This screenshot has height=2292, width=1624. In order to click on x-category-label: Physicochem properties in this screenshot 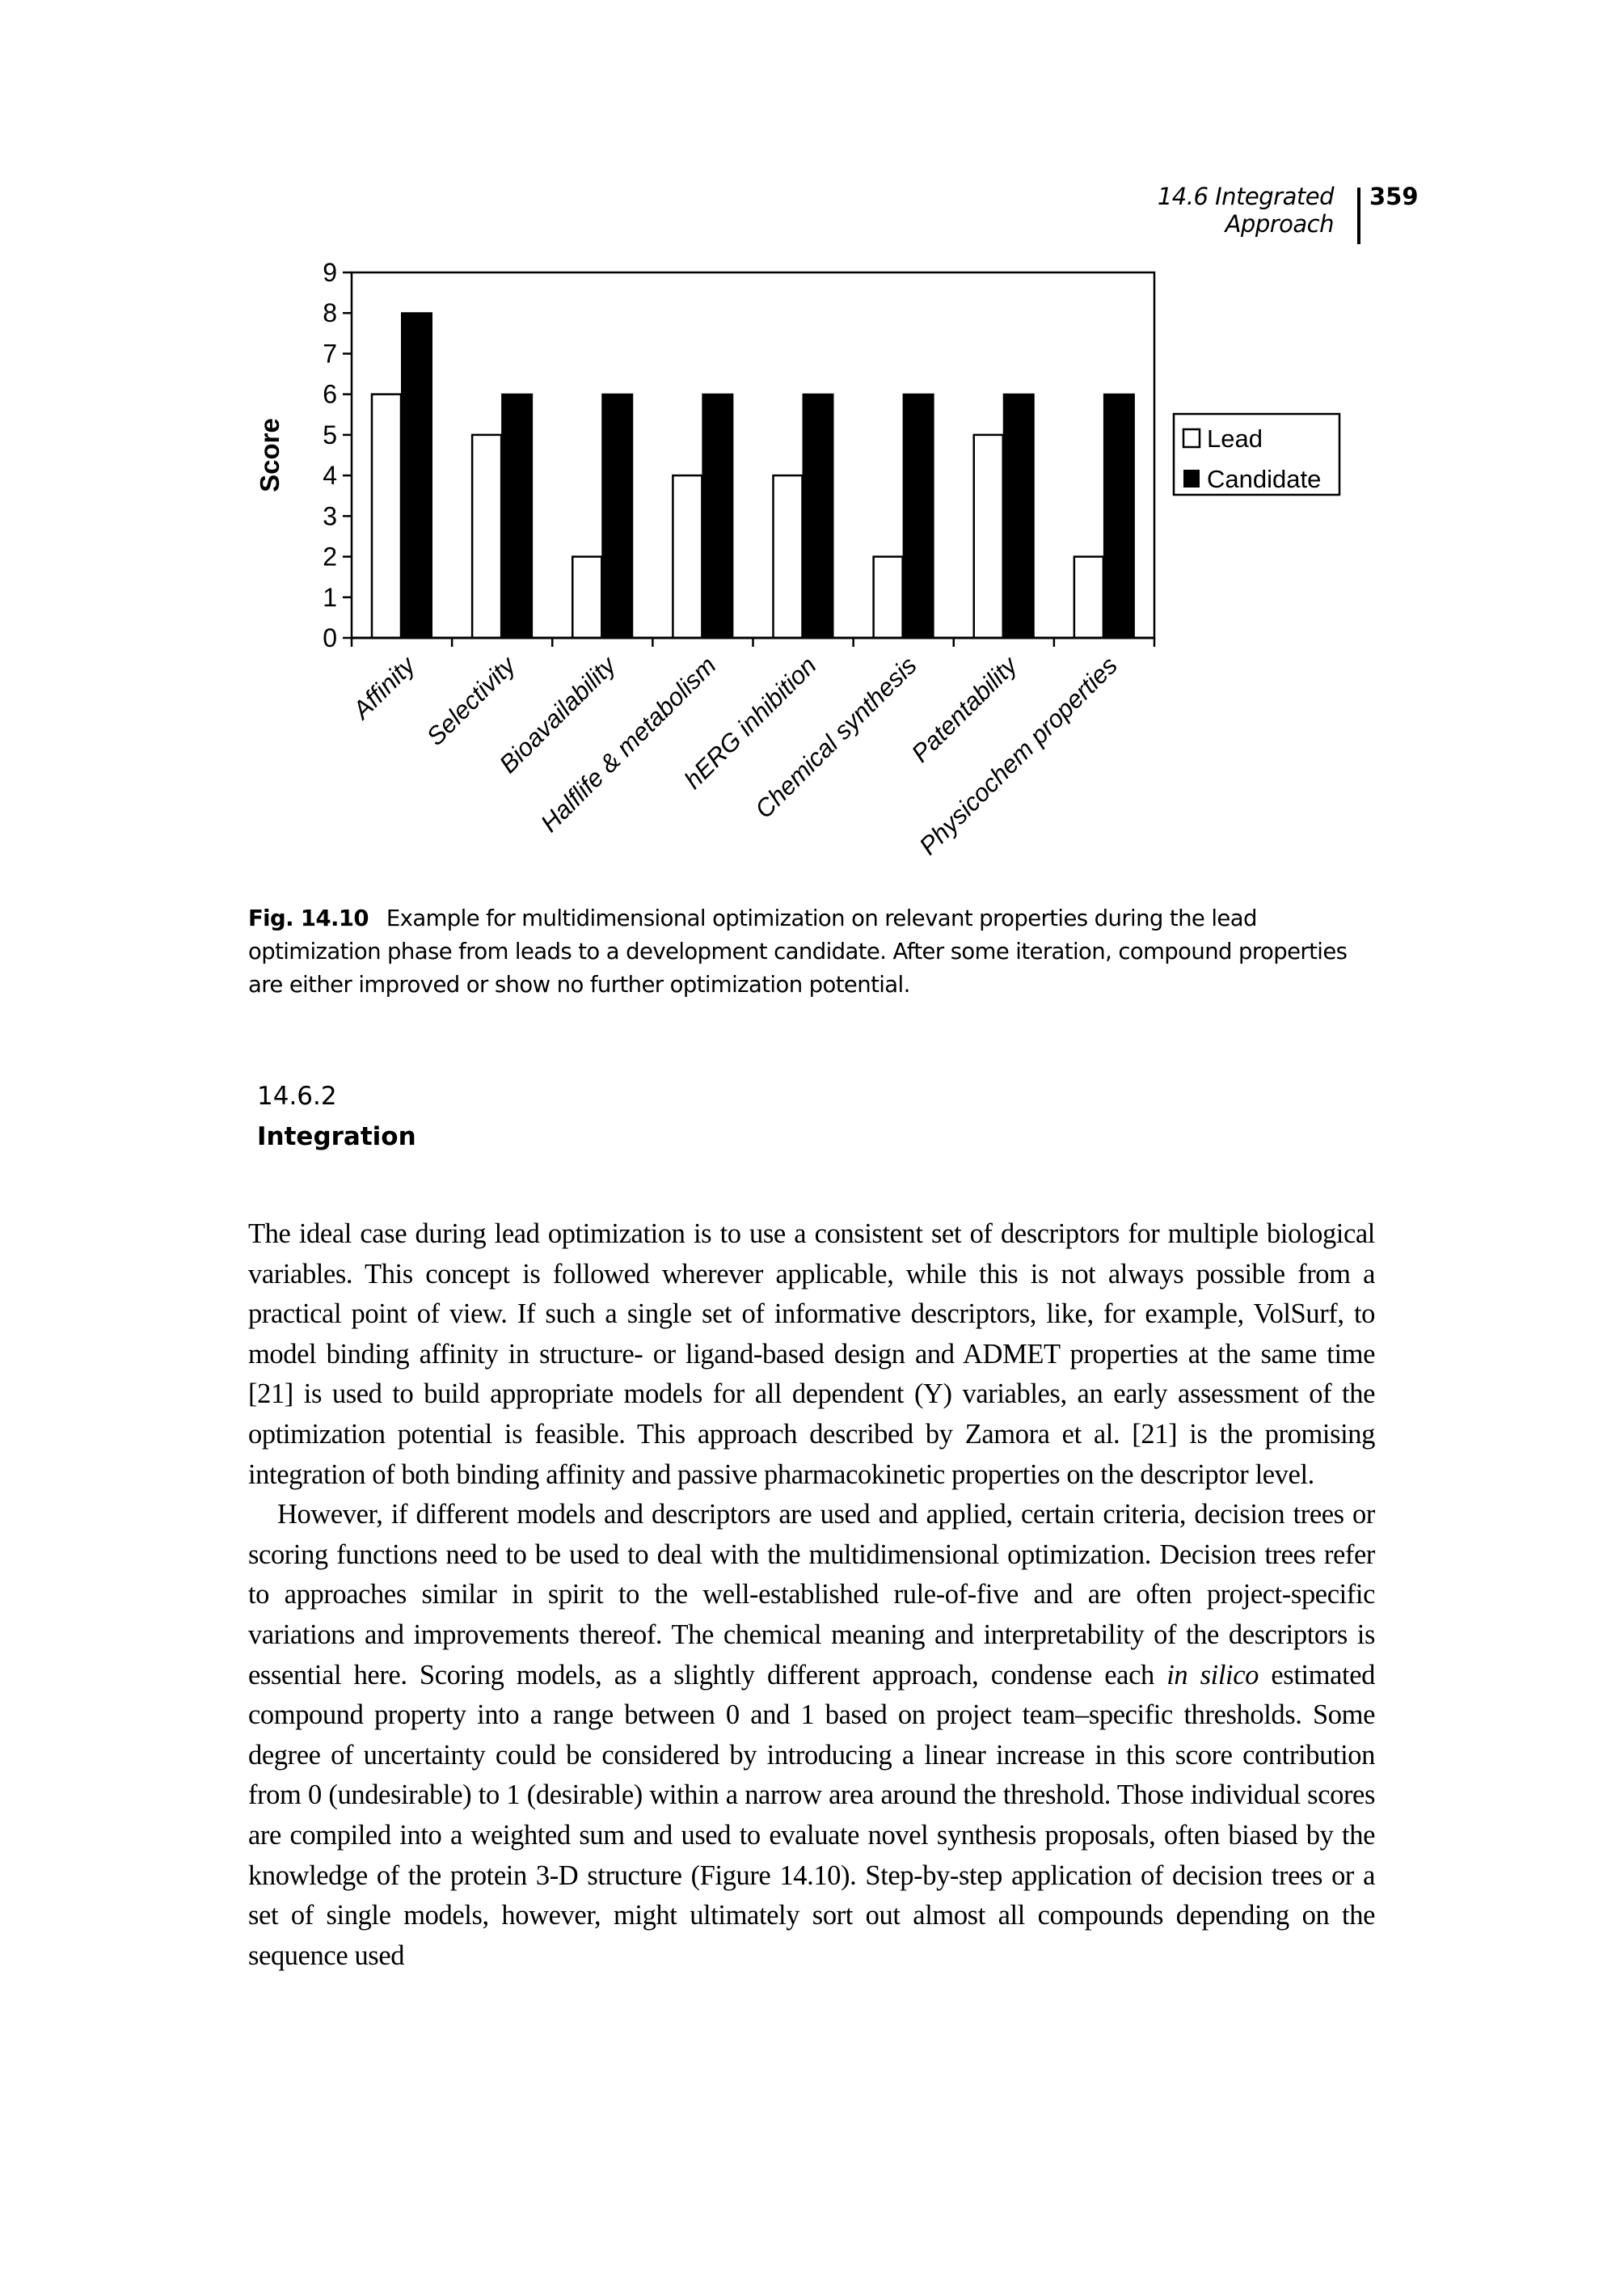, I will do `click(1018, 755)`.